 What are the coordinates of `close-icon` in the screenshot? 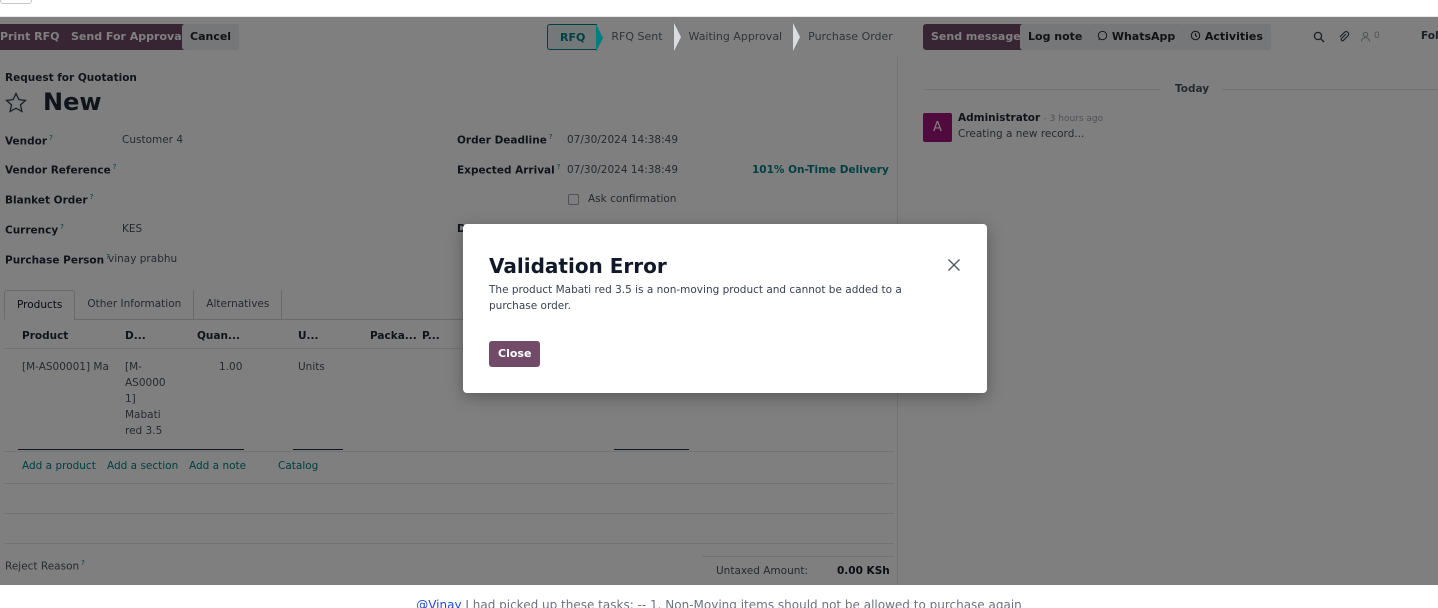 It's located at (954, 265).